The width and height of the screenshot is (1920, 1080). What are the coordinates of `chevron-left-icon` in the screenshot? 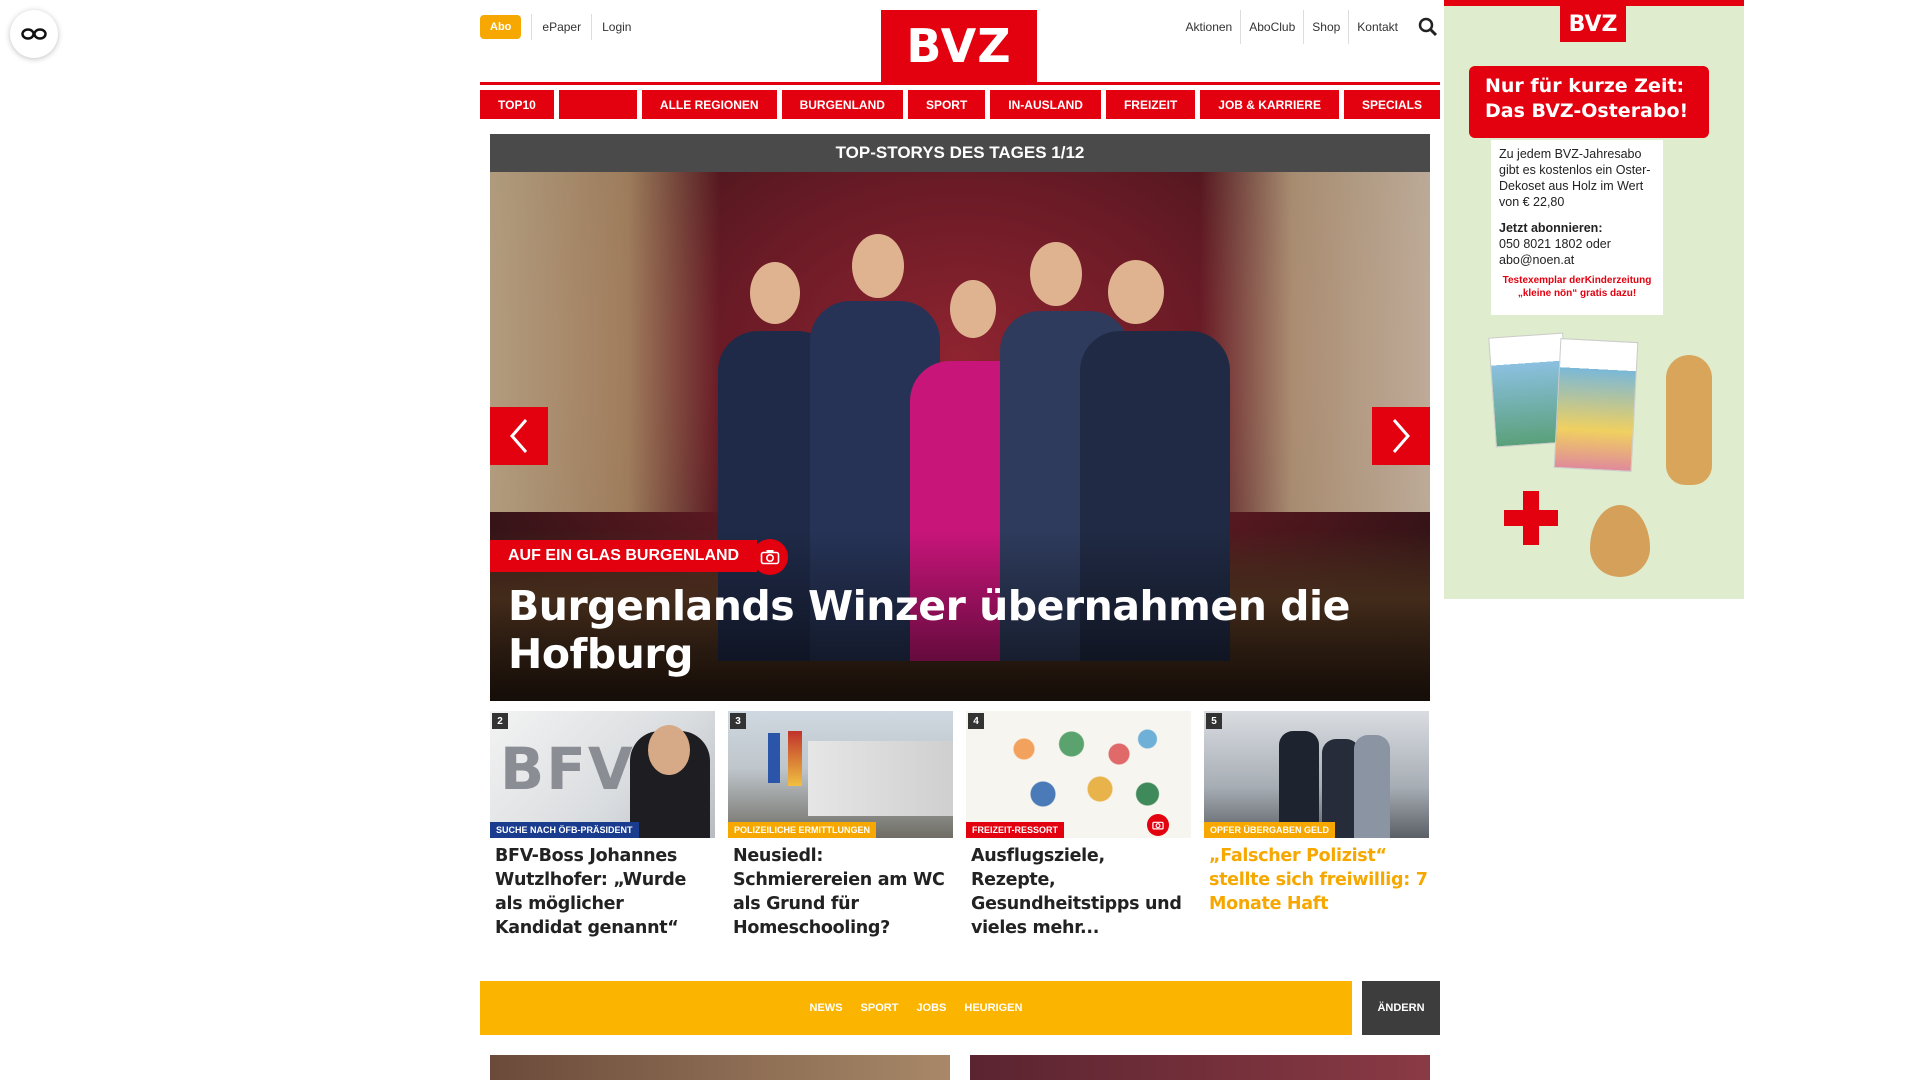 It's located at (519, 436).